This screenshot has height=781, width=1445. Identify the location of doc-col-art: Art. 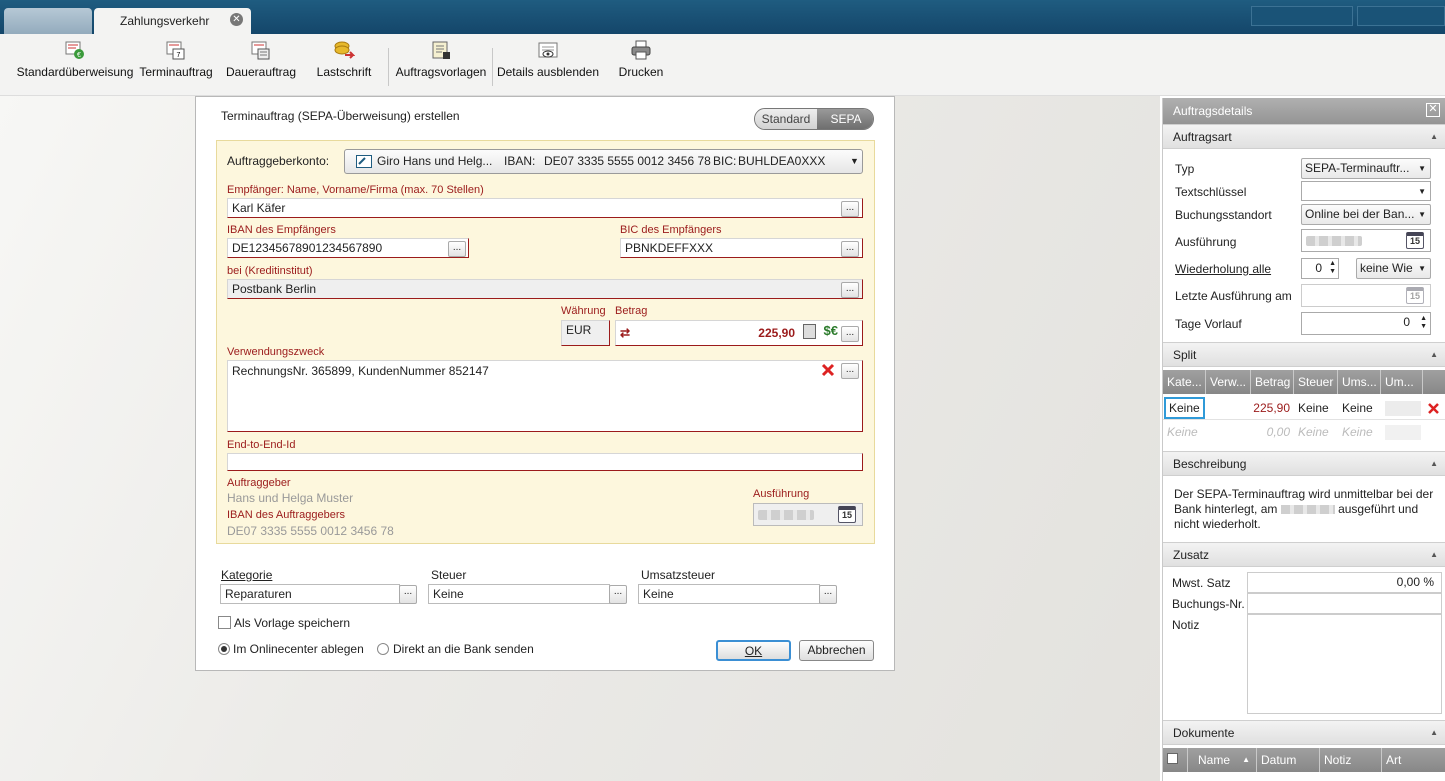
(1413, 760).